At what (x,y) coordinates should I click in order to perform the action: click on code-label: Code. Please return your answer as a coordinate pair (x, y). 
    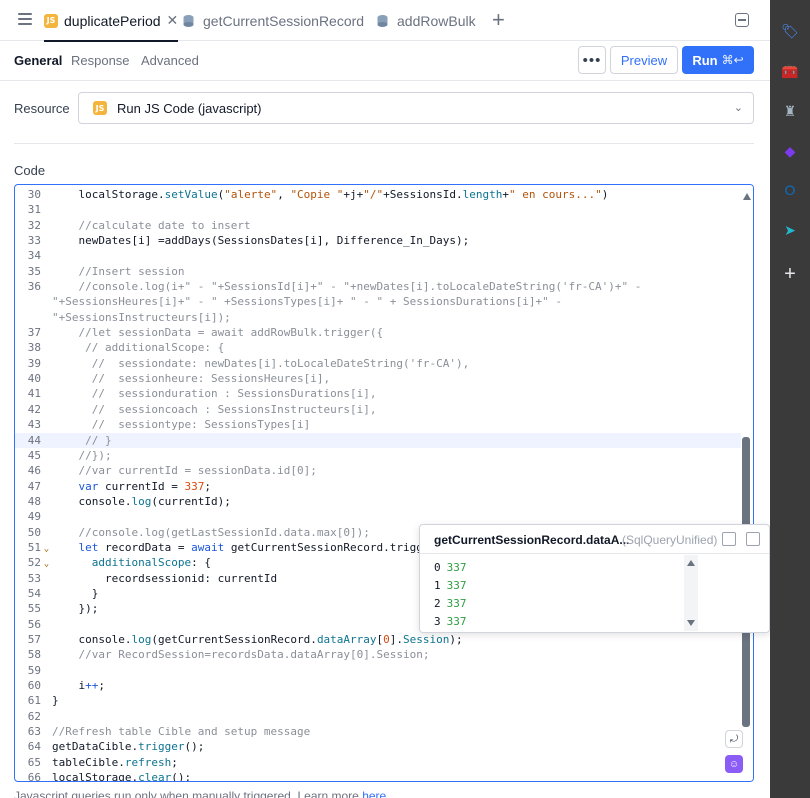
    Looking at the image, I should click on (30, 170).